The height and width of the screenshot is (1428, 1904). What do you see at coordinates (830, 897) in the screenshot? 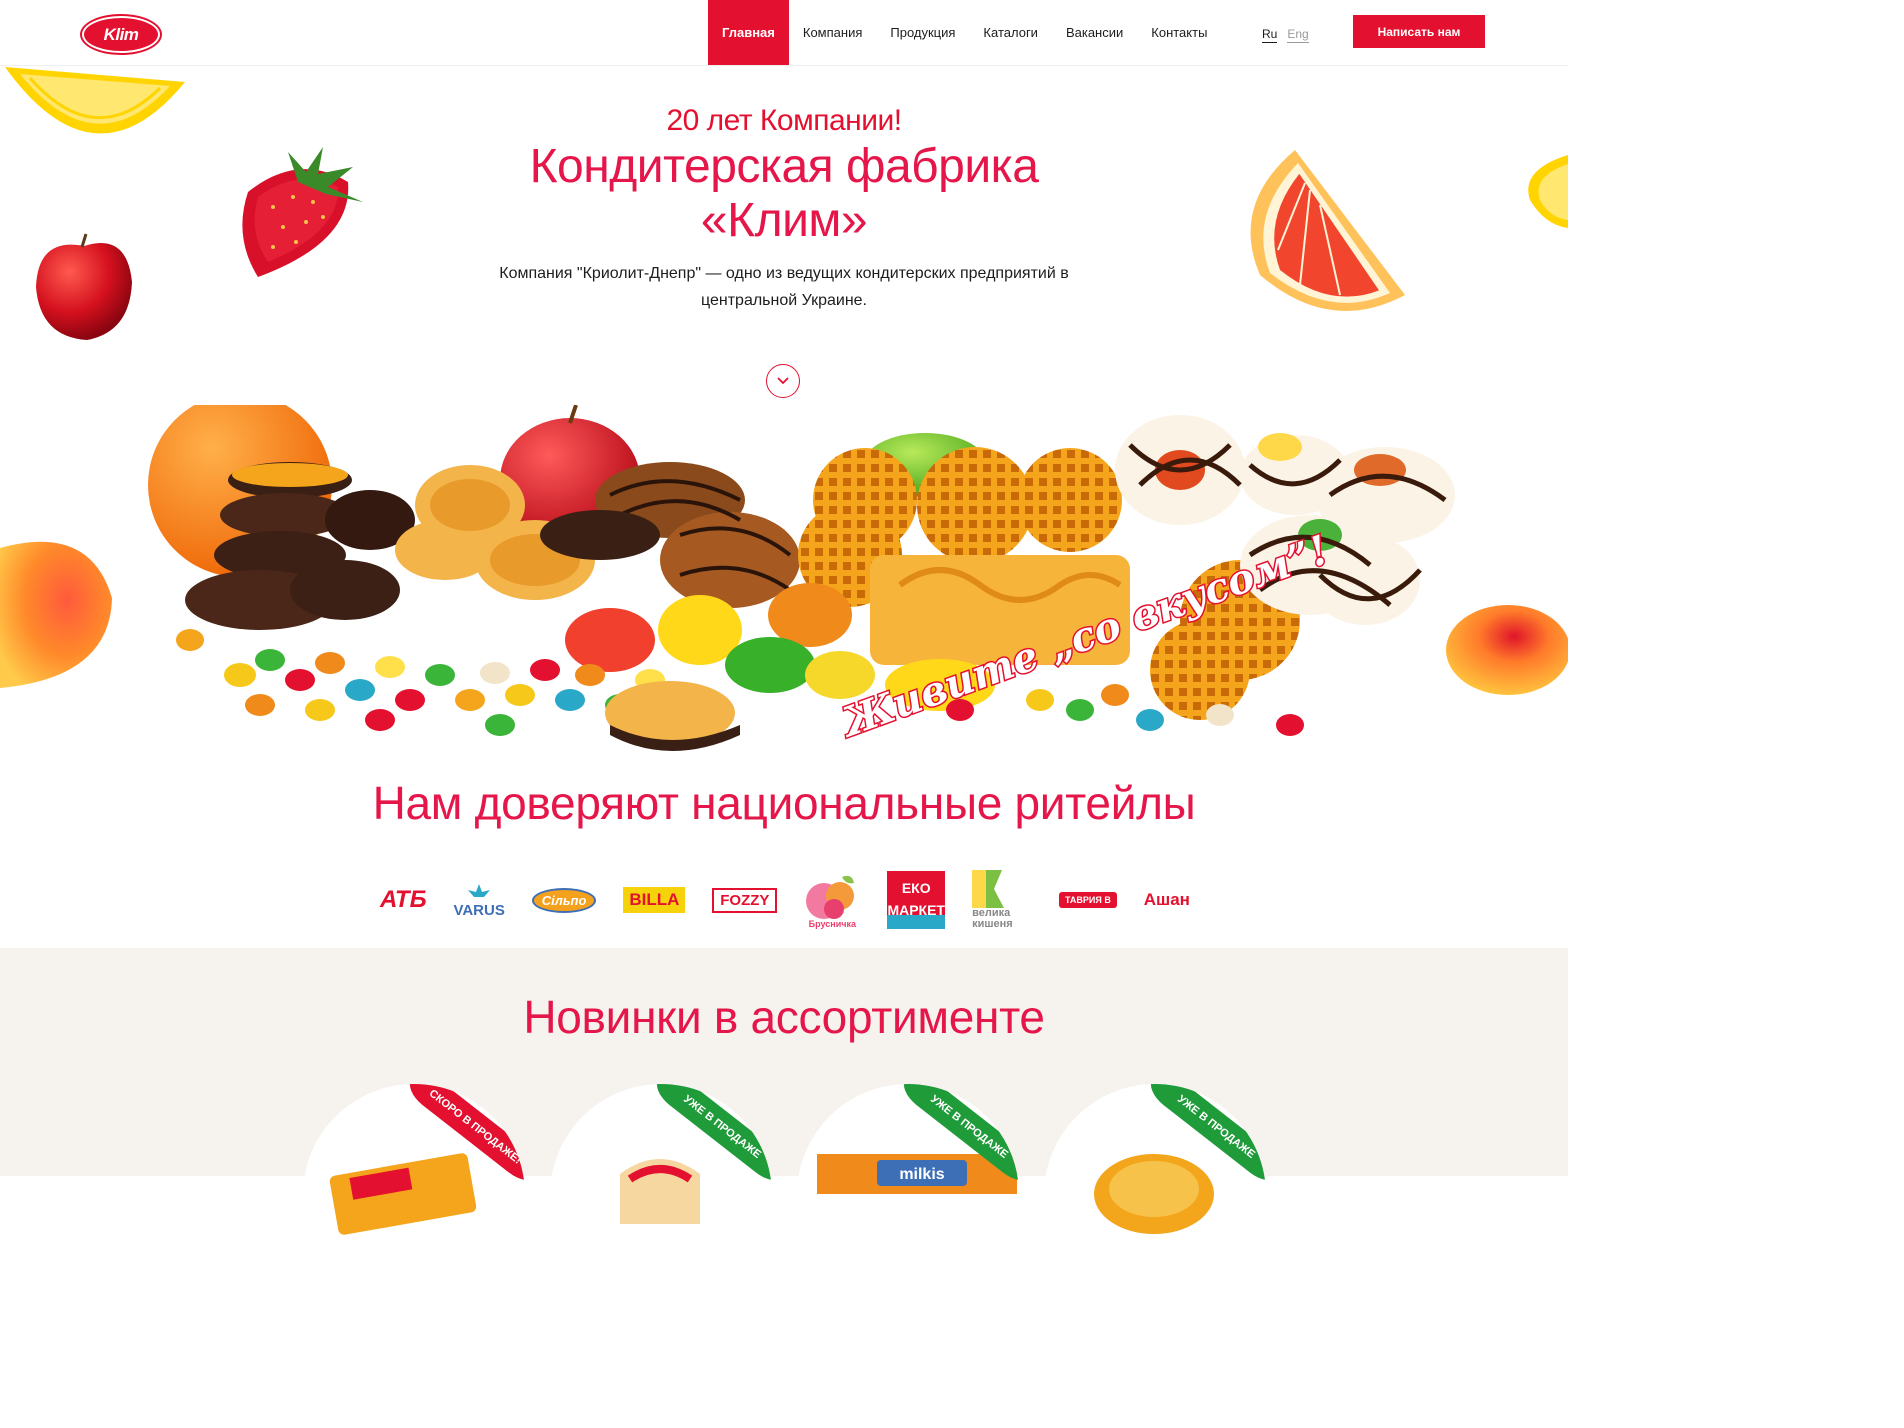
I see `brusnichka-berries-icon` at bounding box center [830, 897].